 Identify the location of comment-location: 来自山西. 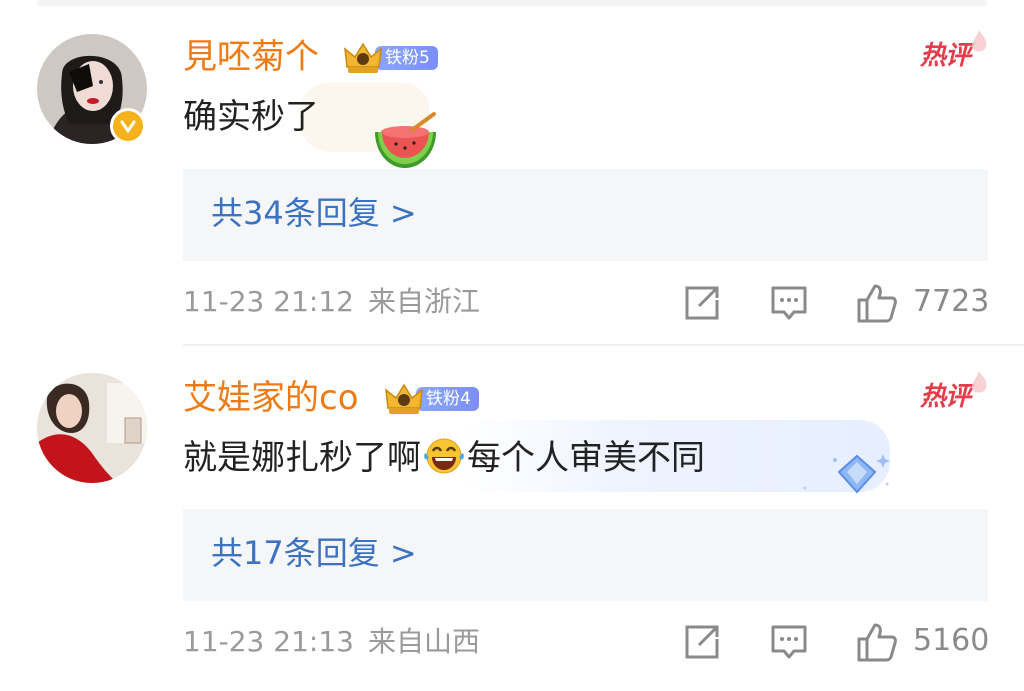
(423, 641).